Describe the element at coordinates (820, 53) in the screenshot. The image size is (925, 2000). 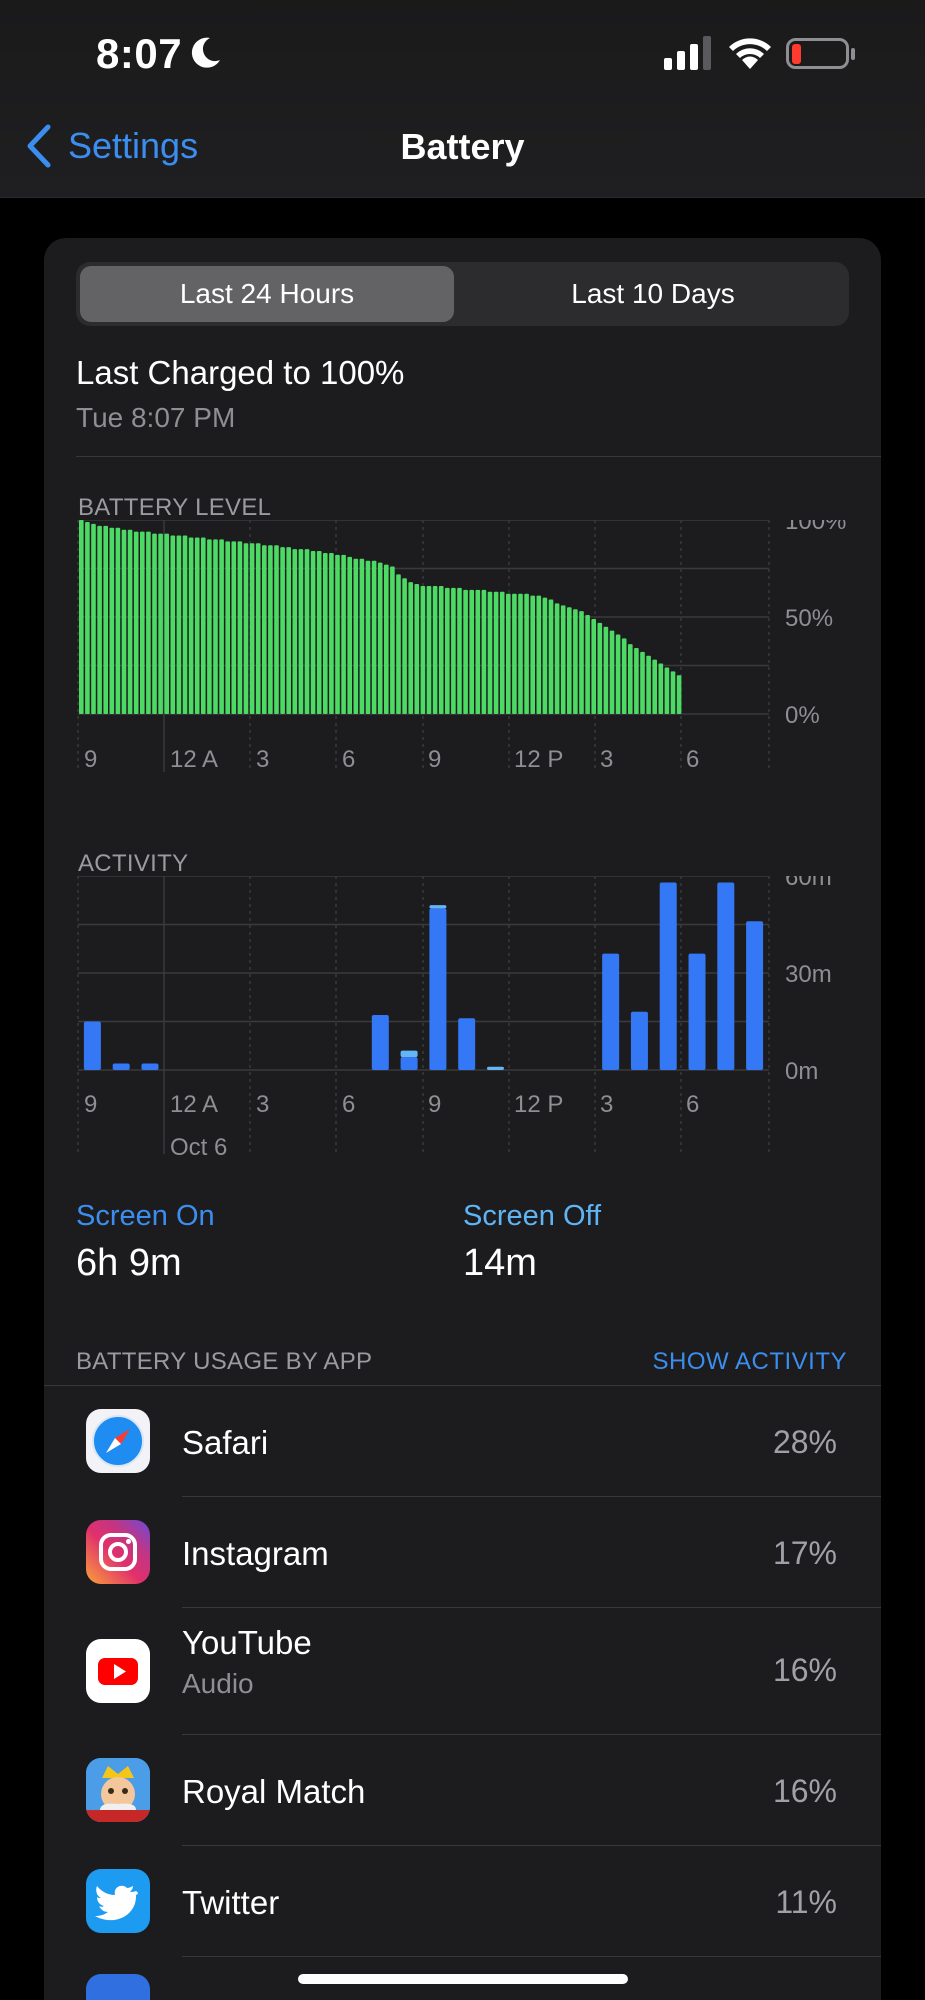
I see `battery-icon` at that location.